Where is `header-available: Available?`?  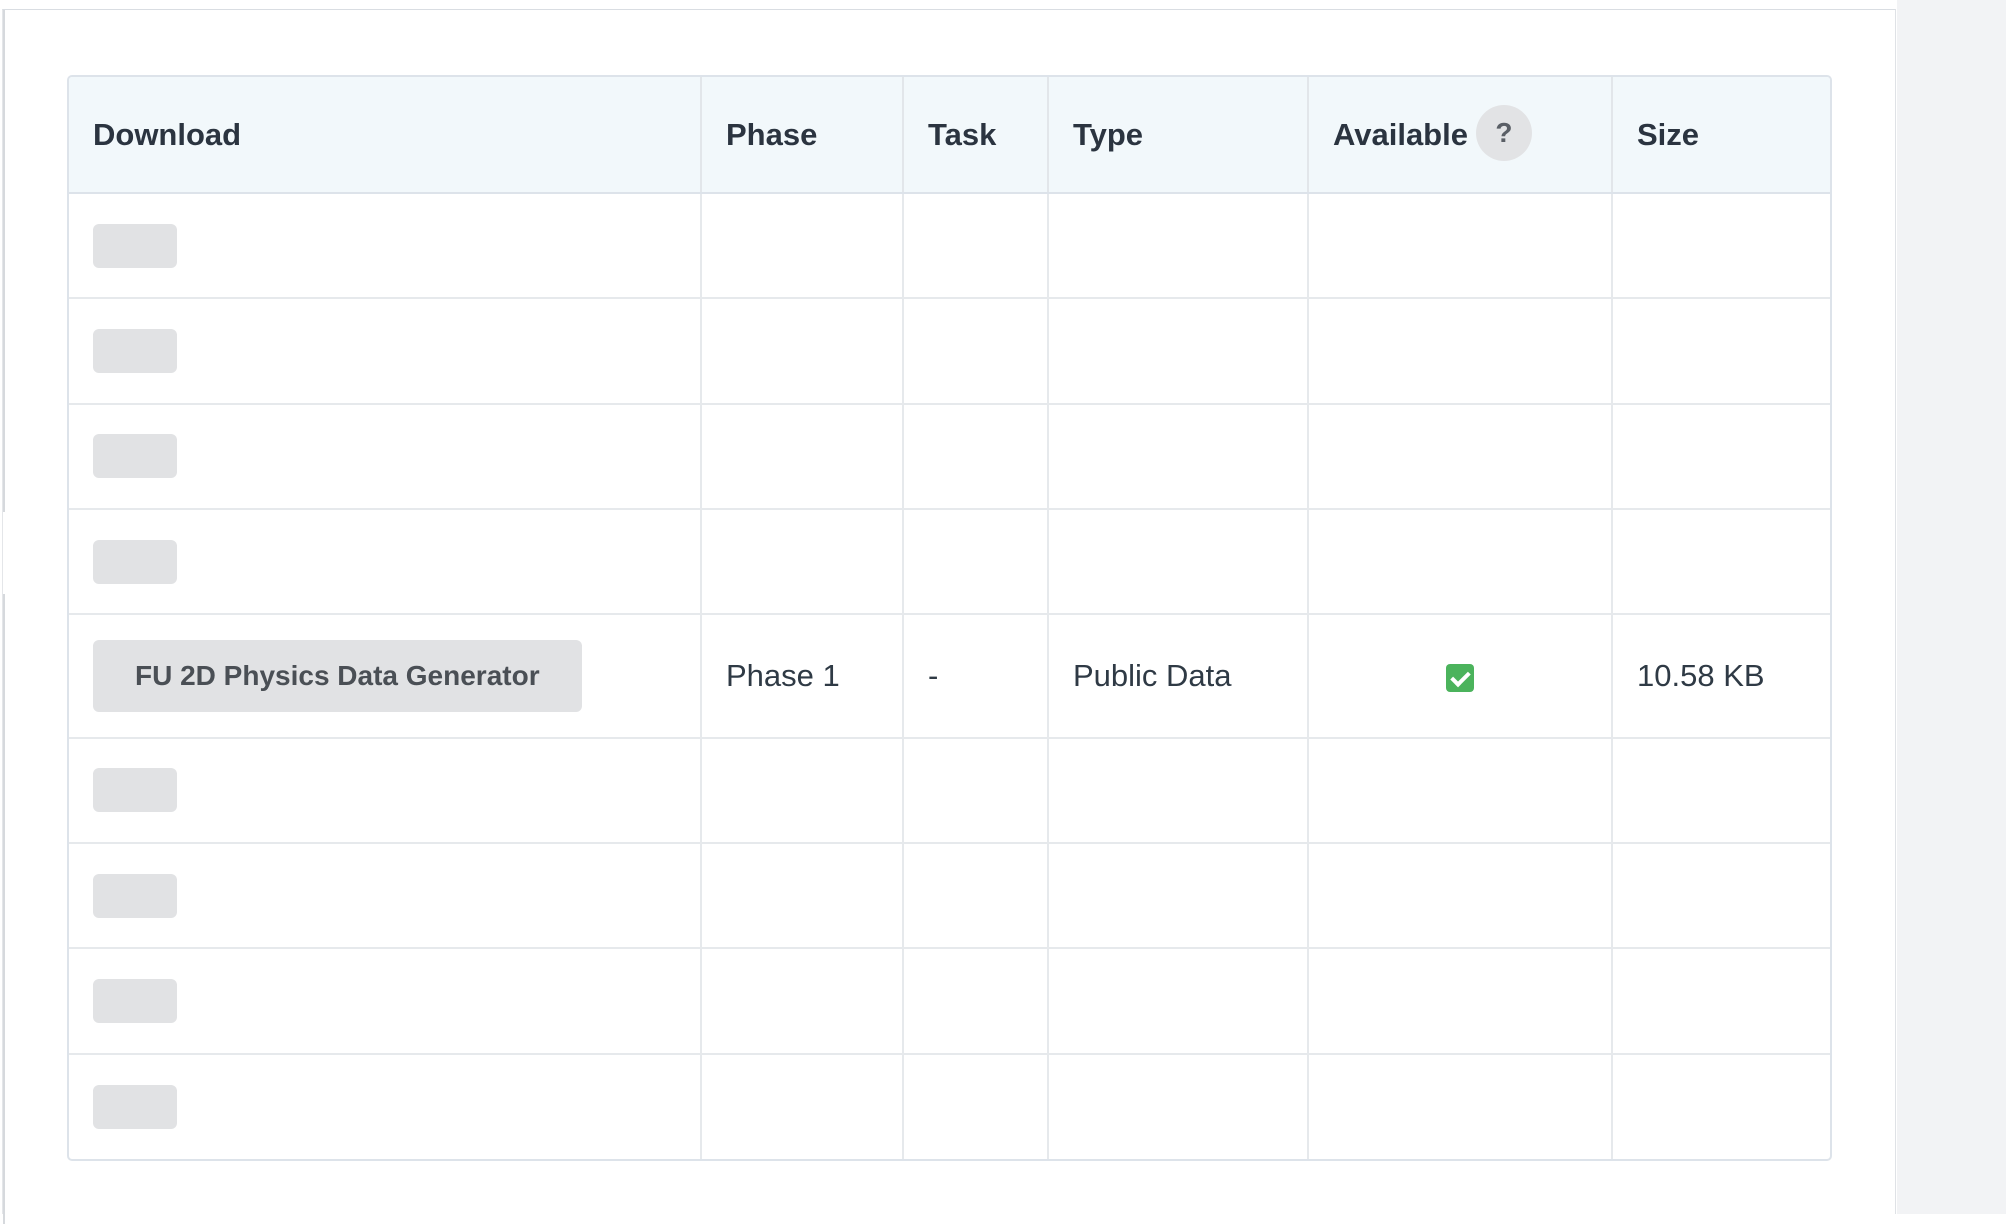 header-available: Available? is located at coordinates (1460, 135).